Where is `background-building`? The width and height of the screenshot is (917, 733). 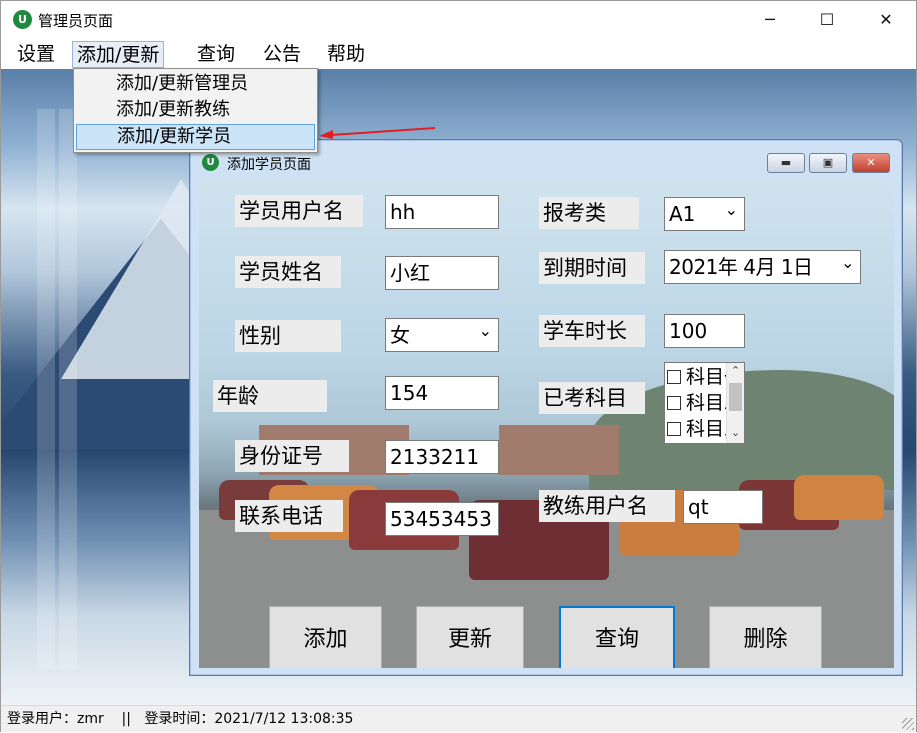 background-building is located at coordinates (559, 450).